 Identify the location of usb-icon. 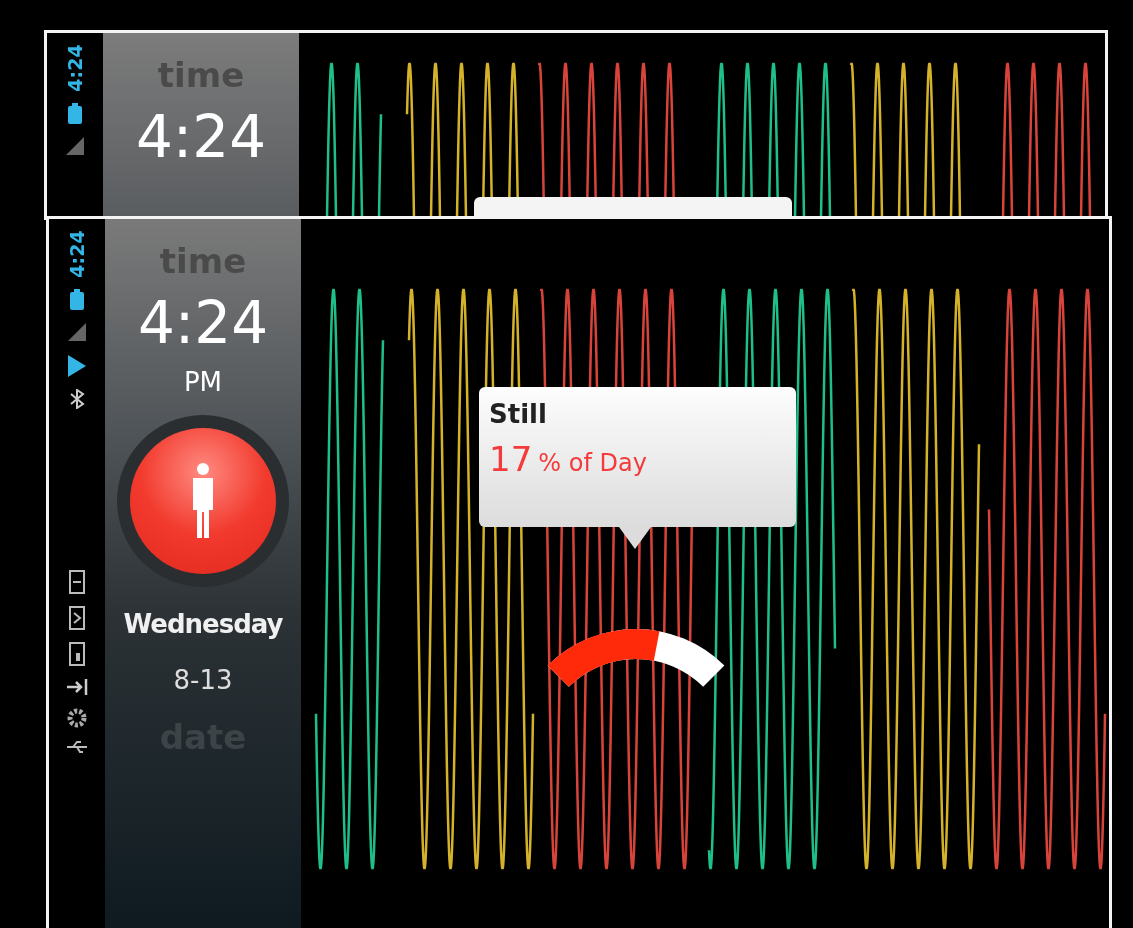
(77, 747).